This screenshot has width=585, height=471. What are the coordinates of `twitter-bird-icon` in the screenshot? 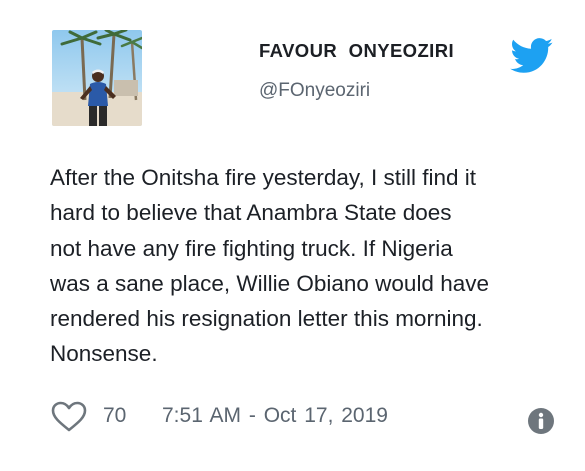 It's located at (532, 56).